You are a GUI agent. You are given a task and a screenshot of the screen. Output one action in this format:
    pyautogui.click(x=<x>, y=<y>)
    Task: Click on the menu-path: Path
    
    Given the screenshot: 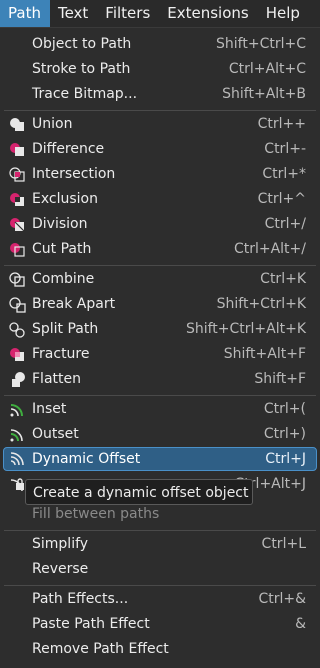 What is the action you would take?
    pyautogui.click(x=25, y=13)
    